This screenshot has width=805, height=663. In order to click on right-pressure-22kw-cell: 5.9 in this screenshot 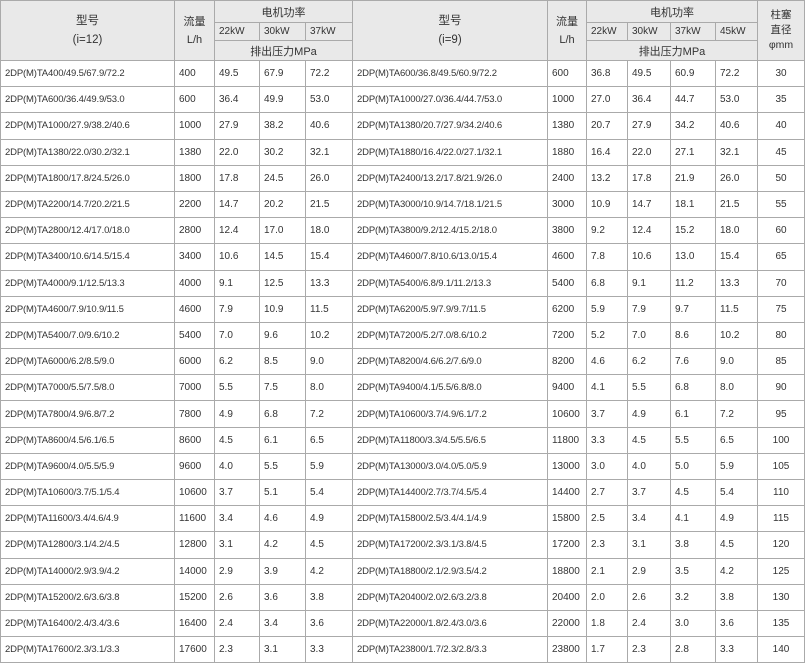, I will do `click(607, 309)`.